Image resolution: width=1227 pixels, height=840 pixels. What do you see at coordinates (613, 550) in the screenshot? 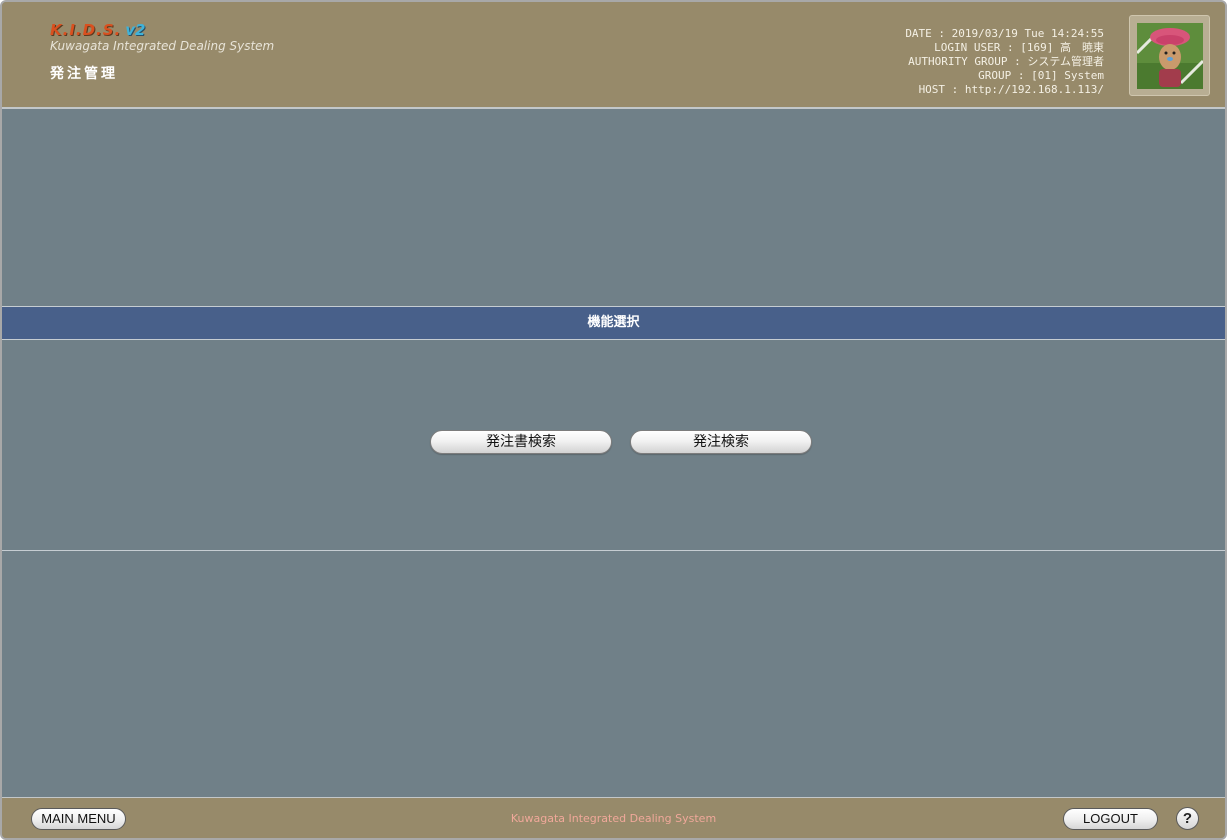
I see `content-divider` at bounding box center [613, 550].